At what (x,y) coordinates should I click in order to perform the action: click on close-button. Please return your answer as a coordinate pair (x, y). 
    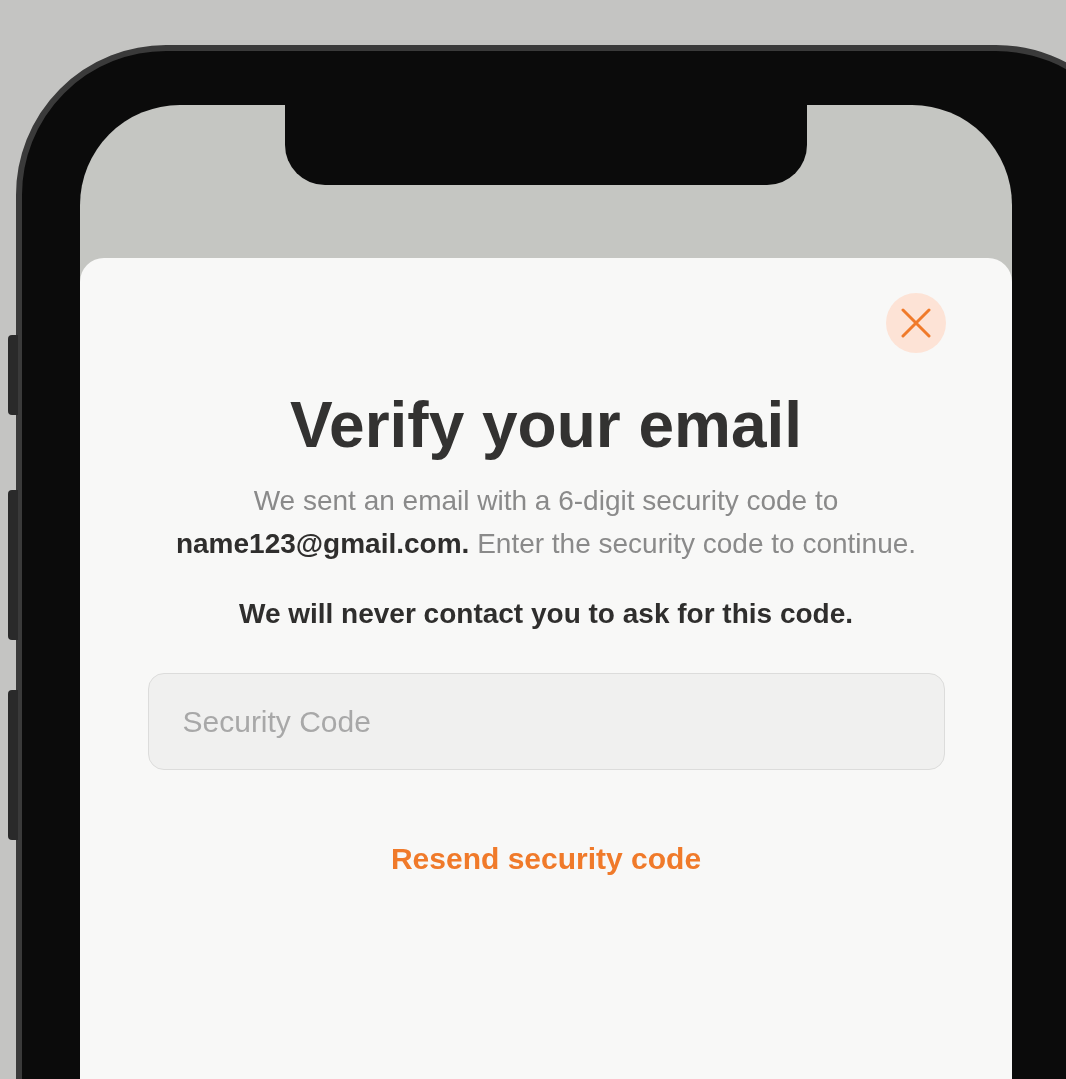
    Looking at the image, I should click on (916, 323).